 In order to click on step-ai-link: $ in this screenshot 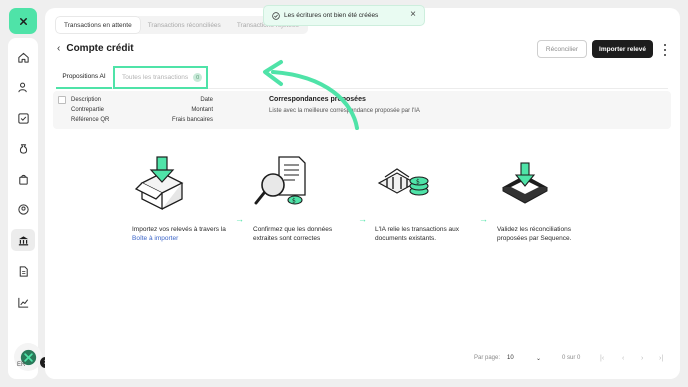, I will do `click(405, 185)`.